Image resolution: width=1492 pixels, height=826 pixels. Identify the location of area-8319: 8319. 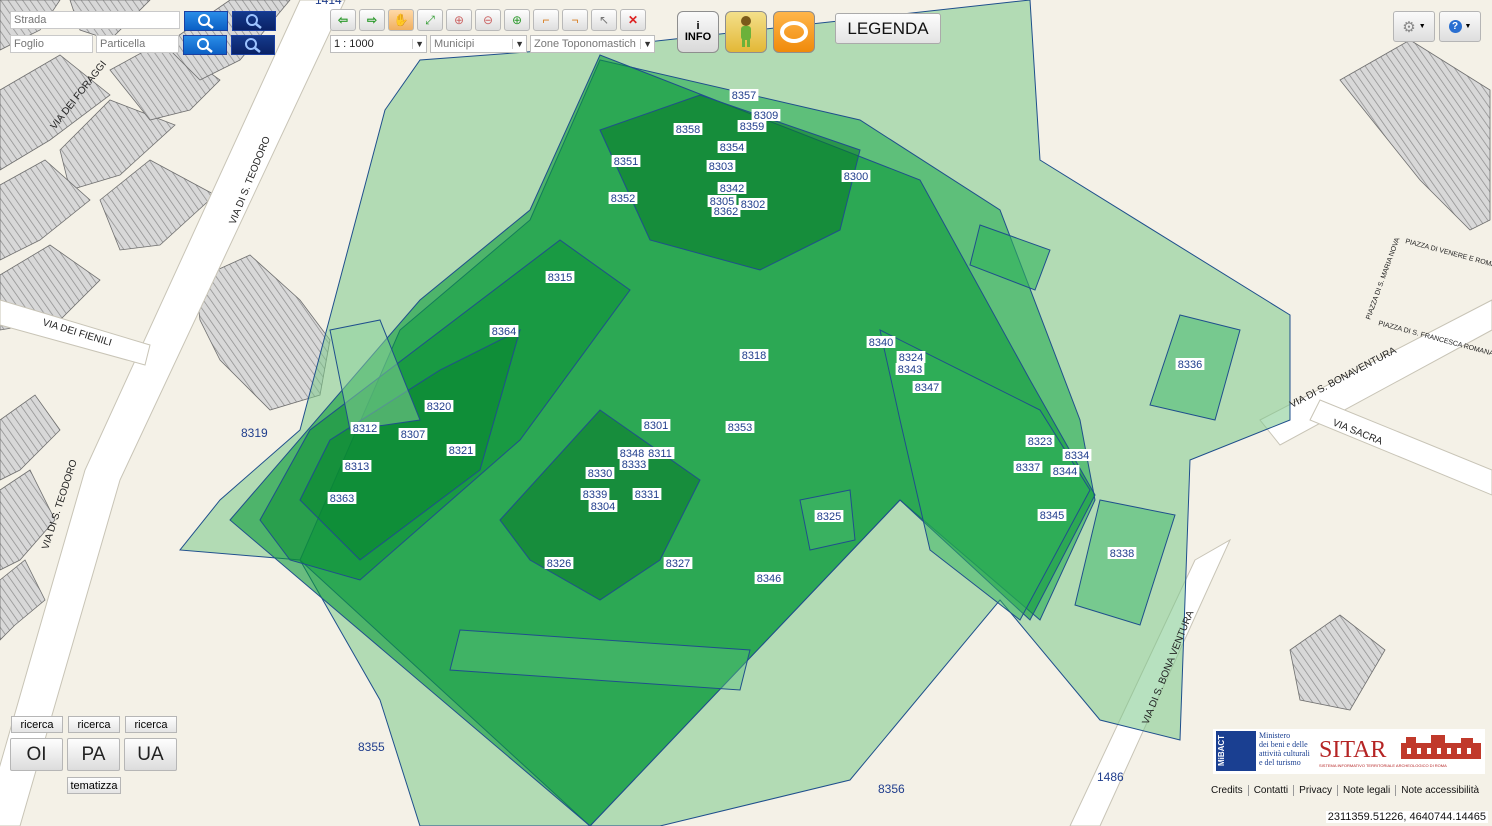
(254, 433).